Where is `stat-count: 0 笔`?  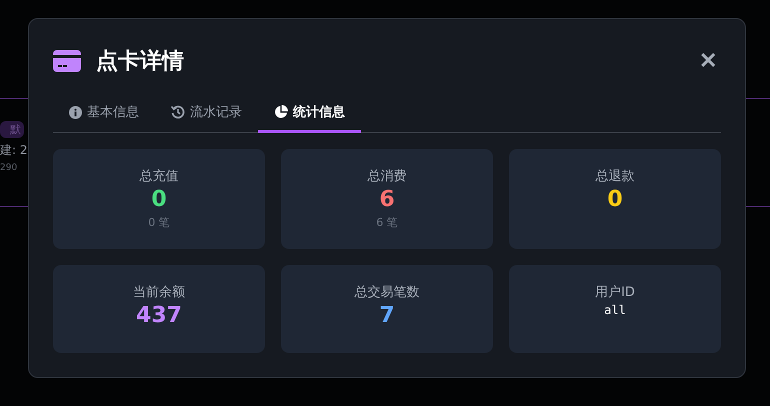
stat-count: 0 笔 is located at coordinates (159, 222).